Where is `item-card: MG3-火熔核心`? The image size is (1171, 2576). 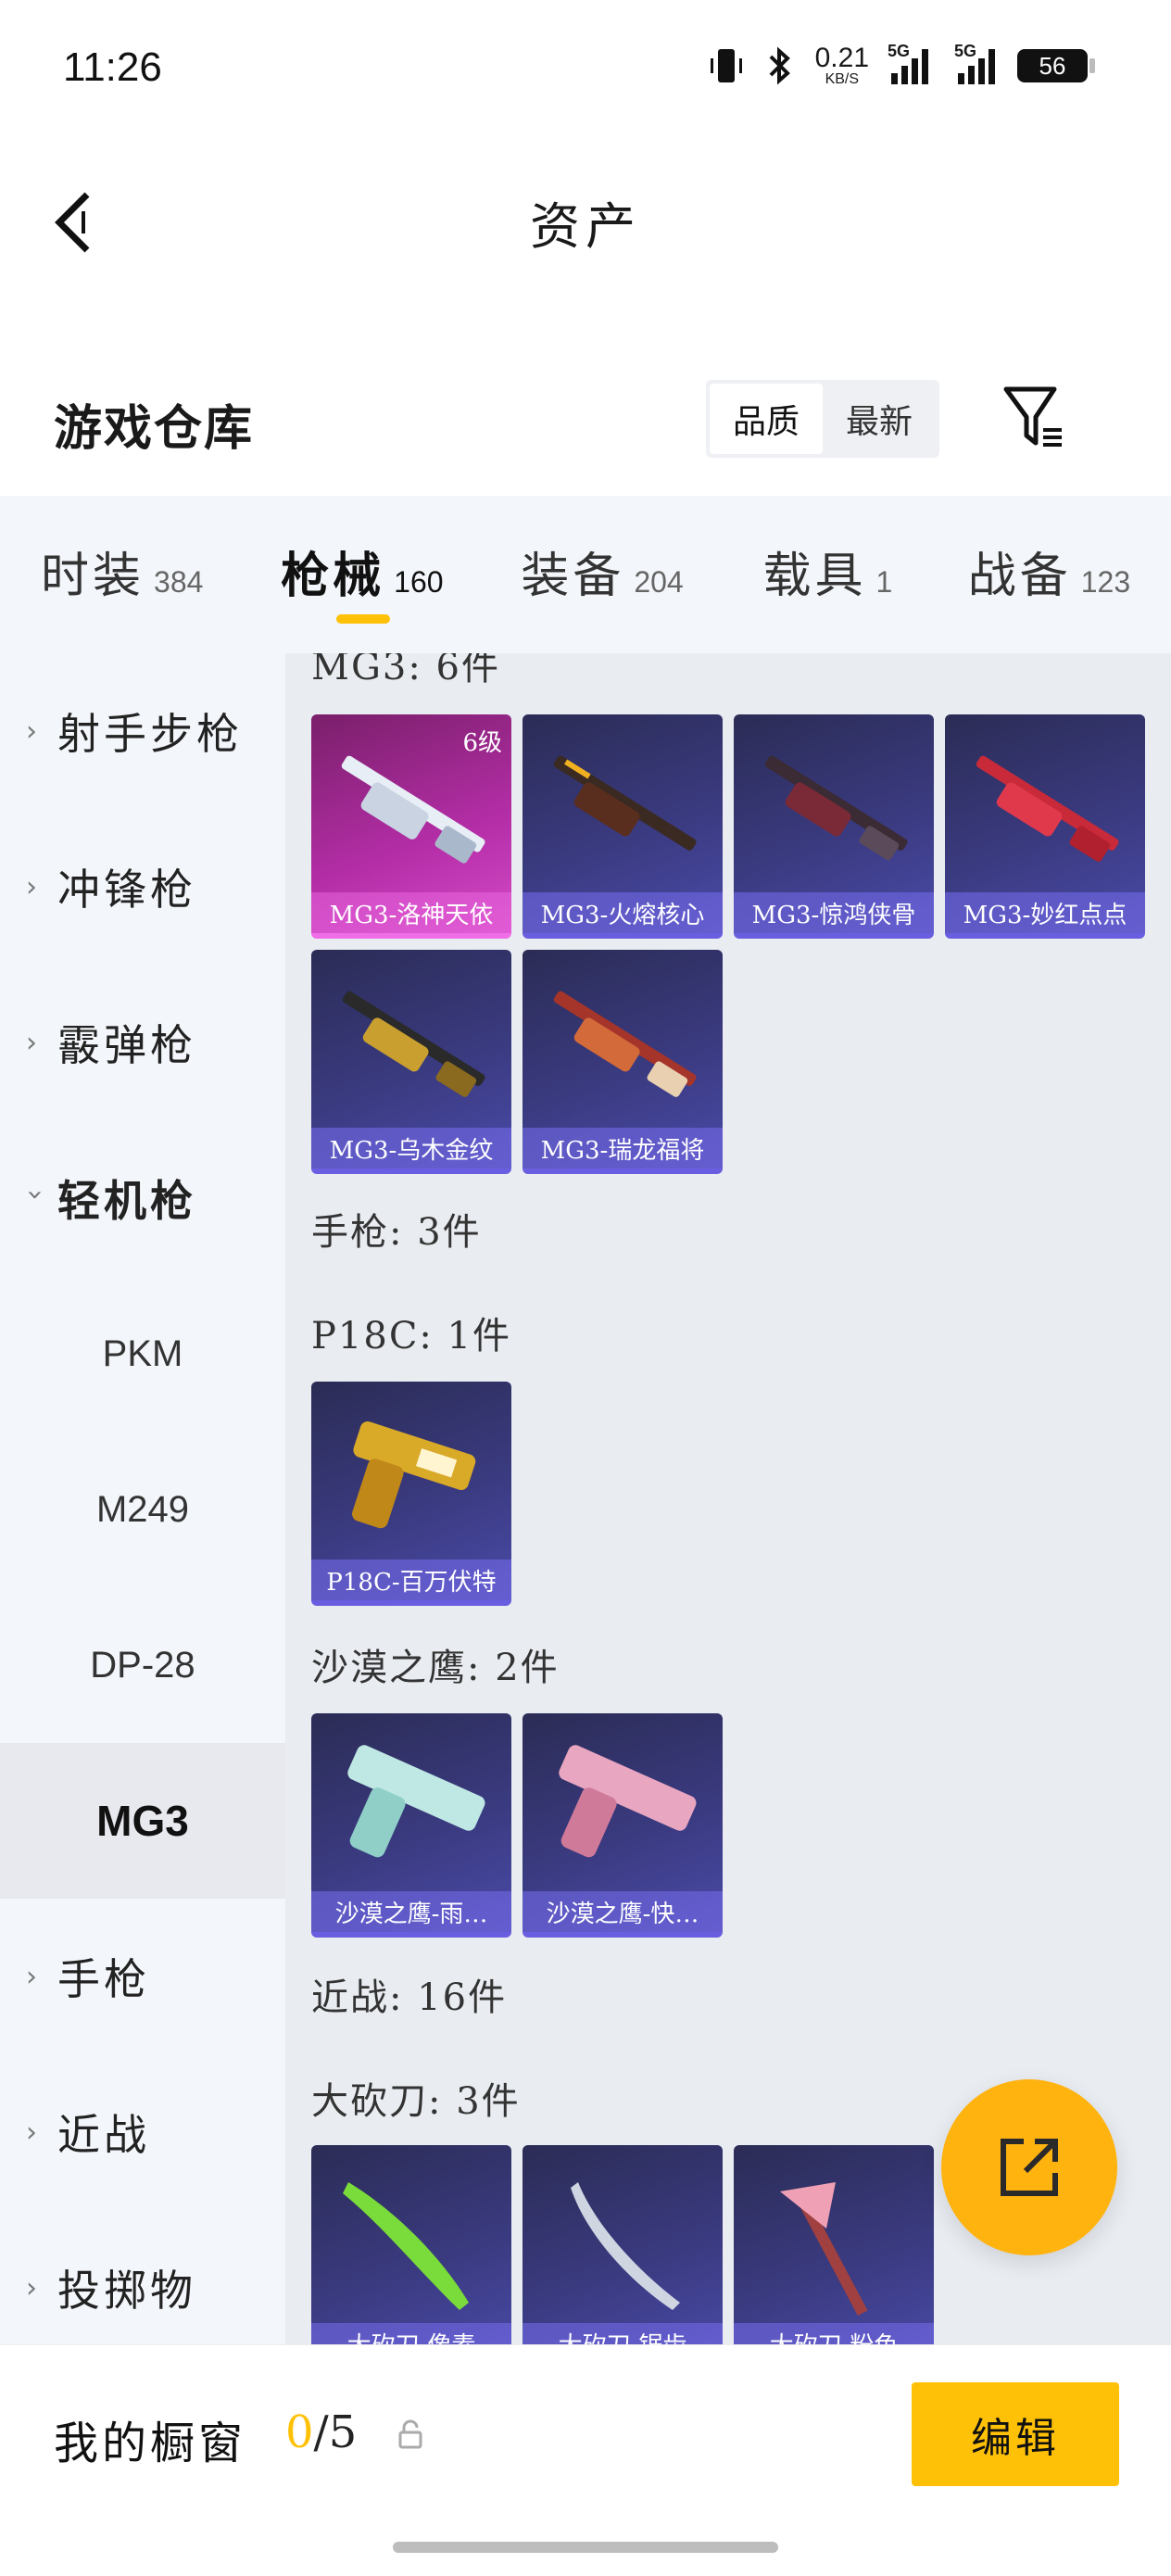
item-card: MG3-火熔核心 is located at coordinates (623, 826).